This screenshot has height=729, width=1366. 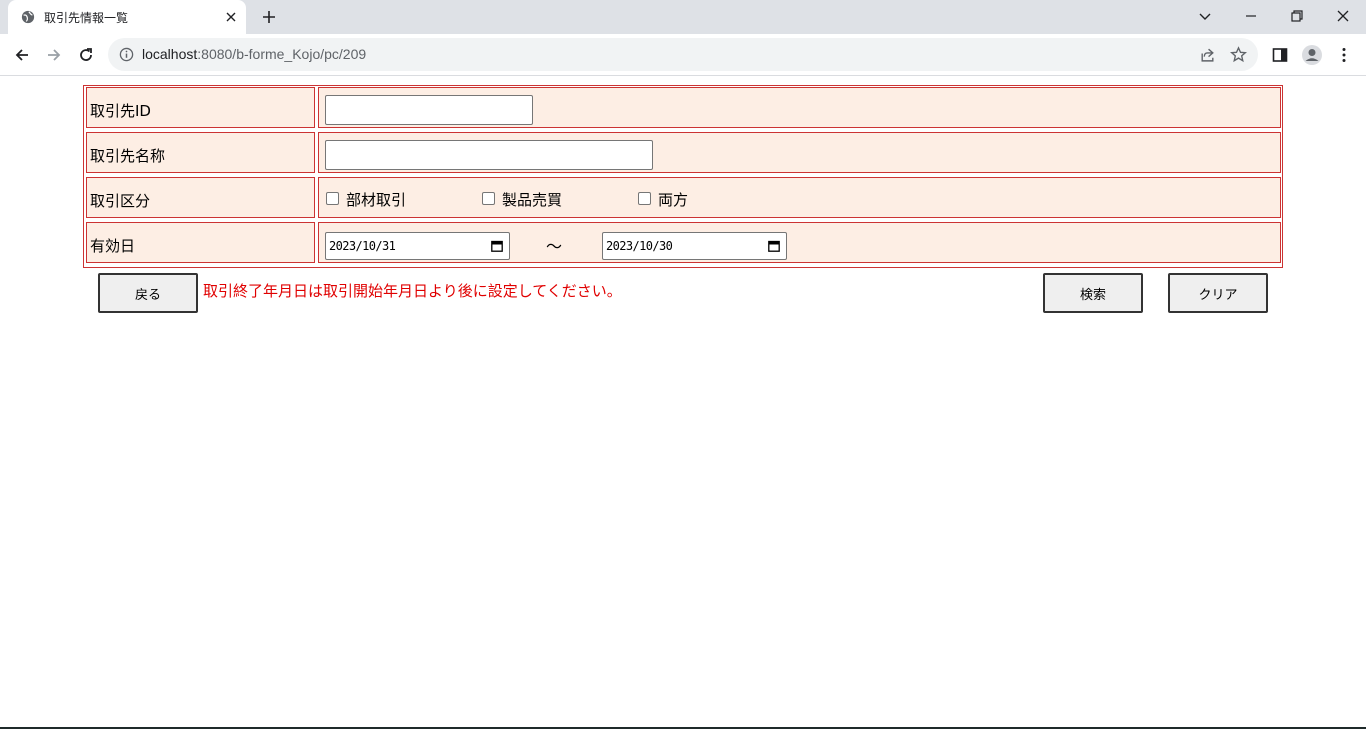 I want to click on partner-id-label: 取引先ID, so click(x=120, y=111).